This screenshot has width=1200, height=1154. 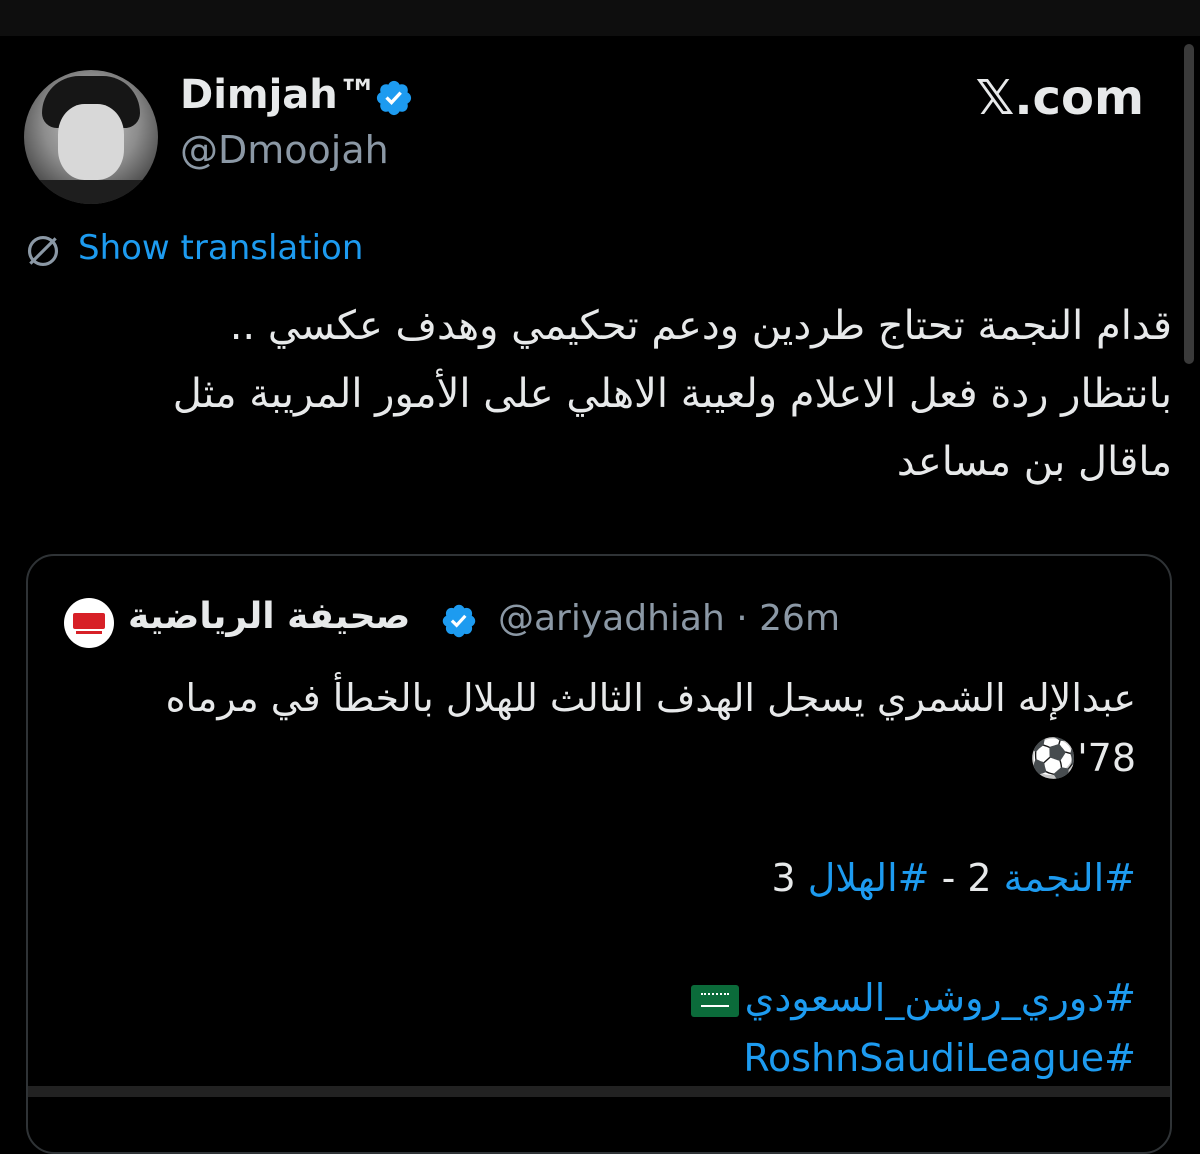 What do you see at coordinates (89, 632) in the screenshot?
I see `logo-underline` at bounding box center [89, 632].